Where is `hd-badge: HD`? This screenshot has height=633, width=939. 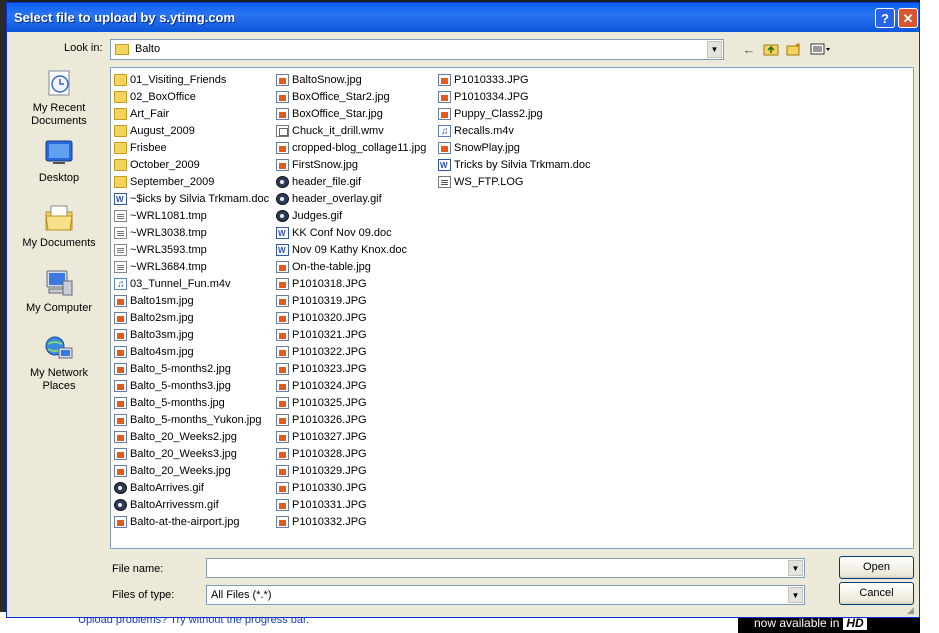 hd-badge: HD is located at coordinates (855, 623).